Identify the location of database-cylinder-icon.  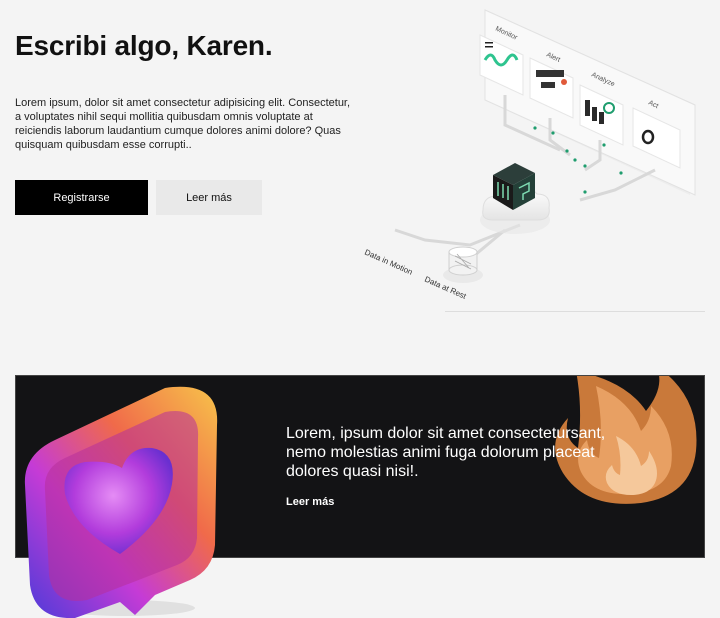
(463, 264).